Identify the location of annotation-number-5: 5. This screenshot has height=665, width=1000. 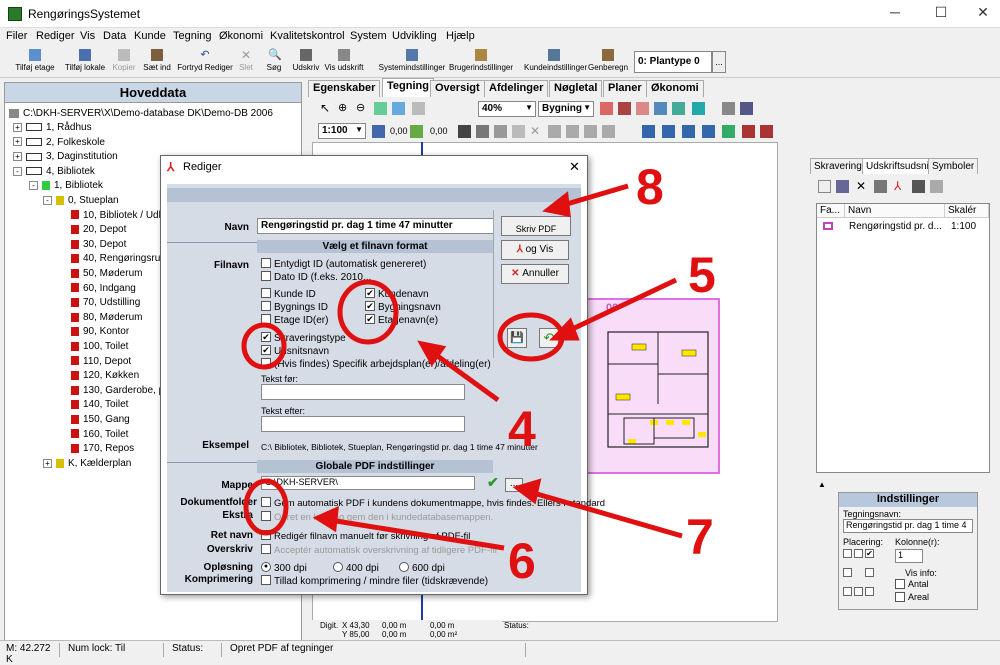
(702, 275).